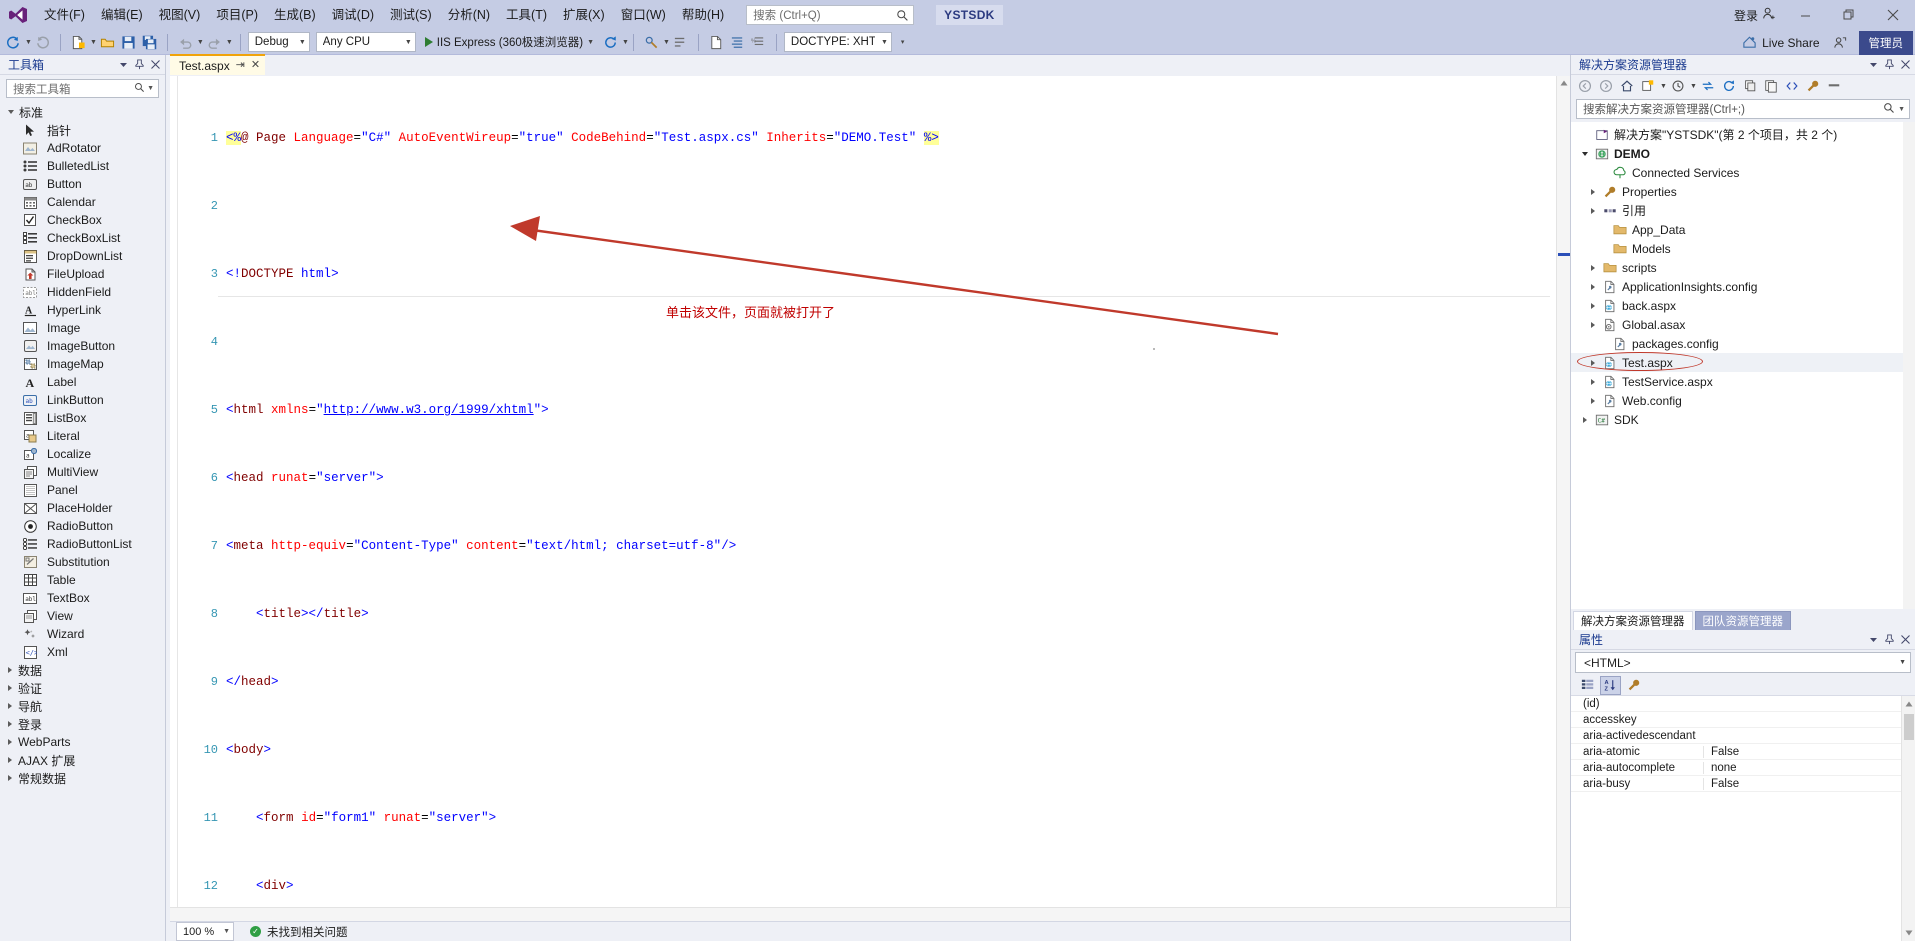 Image resolution: width=1915 pixels, height=941 pixels. What do you see at coordinates (82, 436) in the screenshot?
I see `toolbox-item-literal: a Literal` at bounding box center [82, 436].